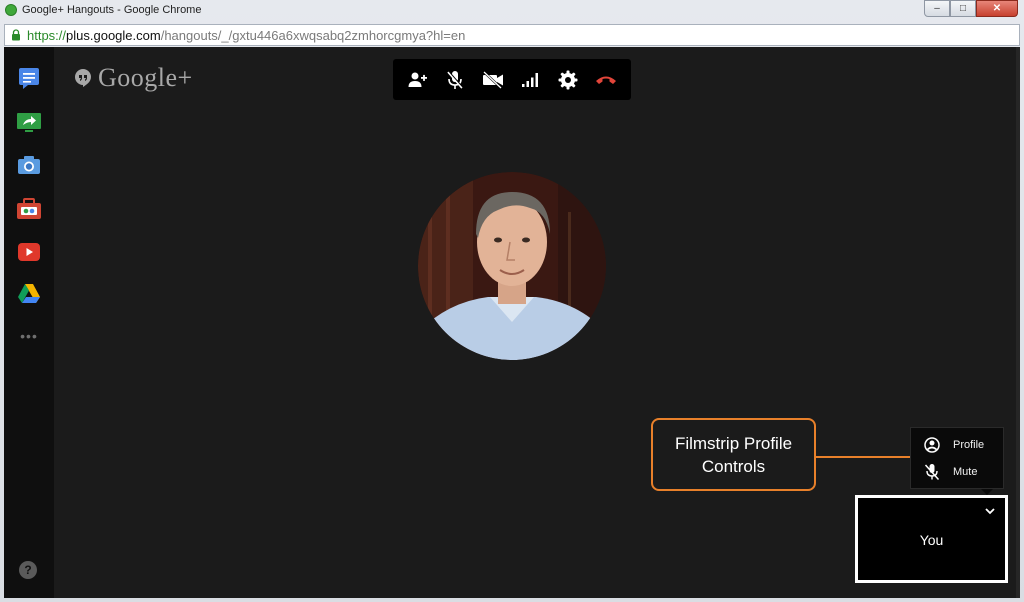 This screenshot has width=1024, height=602. Describe the element at coordinates (29, 294) in the screenshot. I see `drive-icon` at that location.